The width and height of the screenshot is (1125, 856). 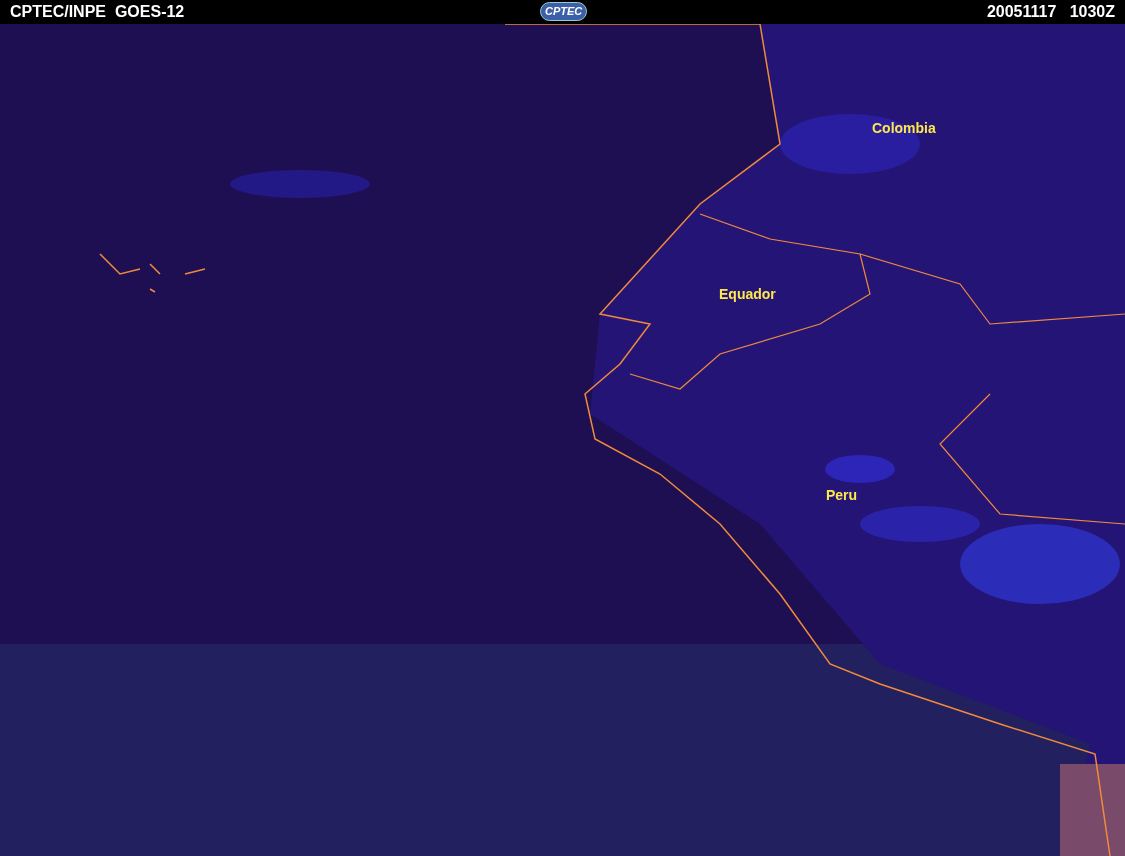 What do you see at coordinates (97, 12) in the screenshot?
I see `satellite-title: CPTEC/INPE GOES-12` at bounding box center [97, 12].